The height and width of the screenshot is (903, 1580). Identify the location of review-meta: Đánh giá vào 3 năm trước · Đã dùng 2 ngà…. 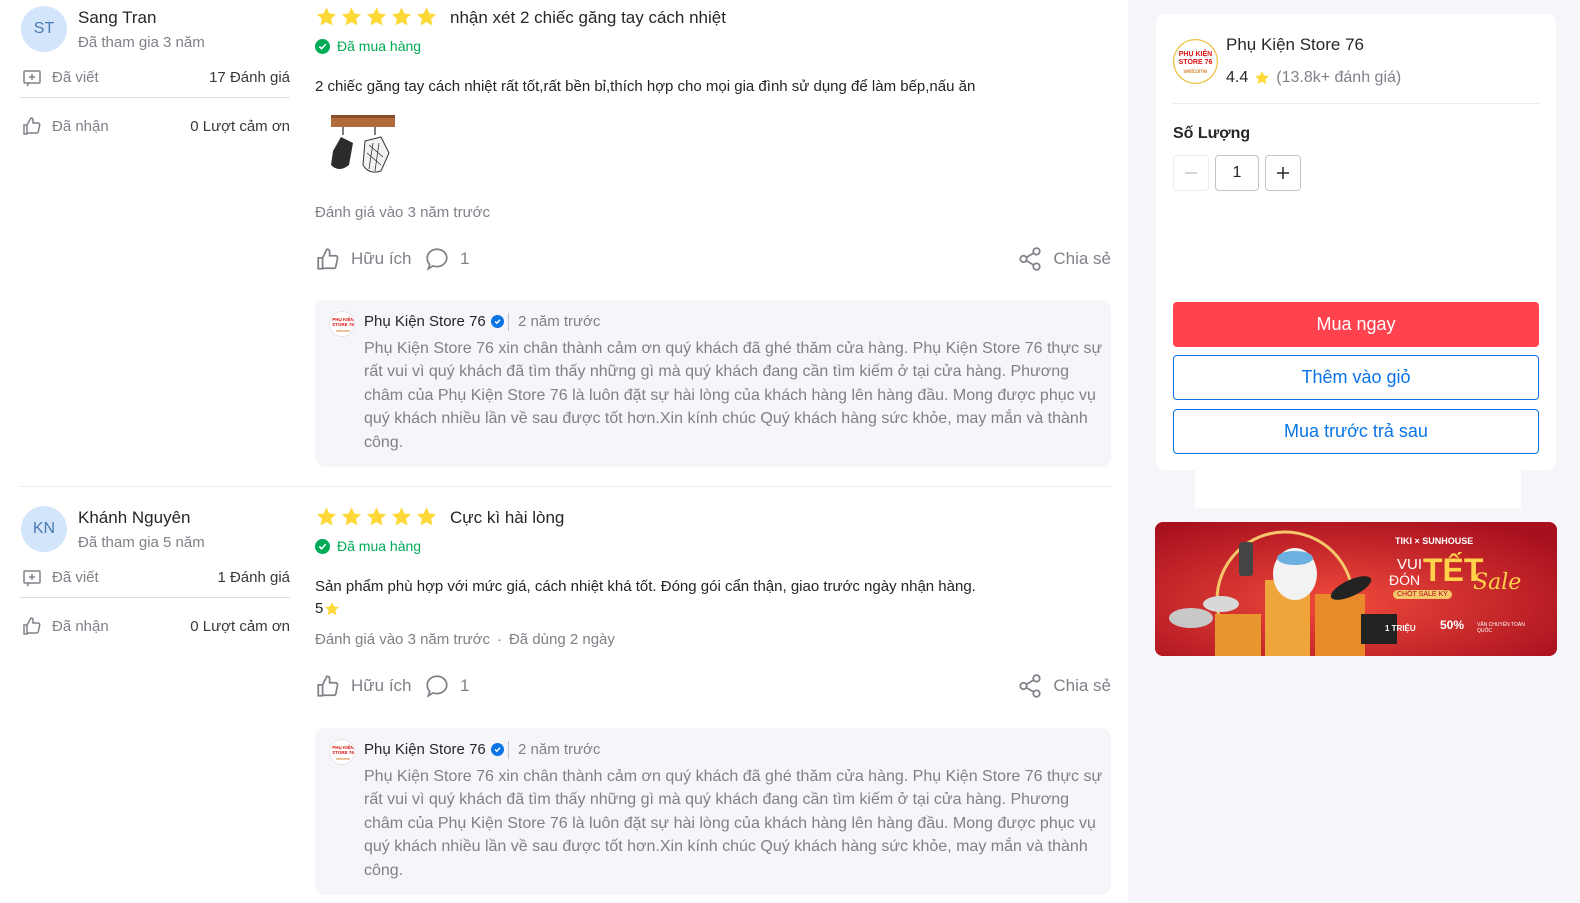
(465, 639).